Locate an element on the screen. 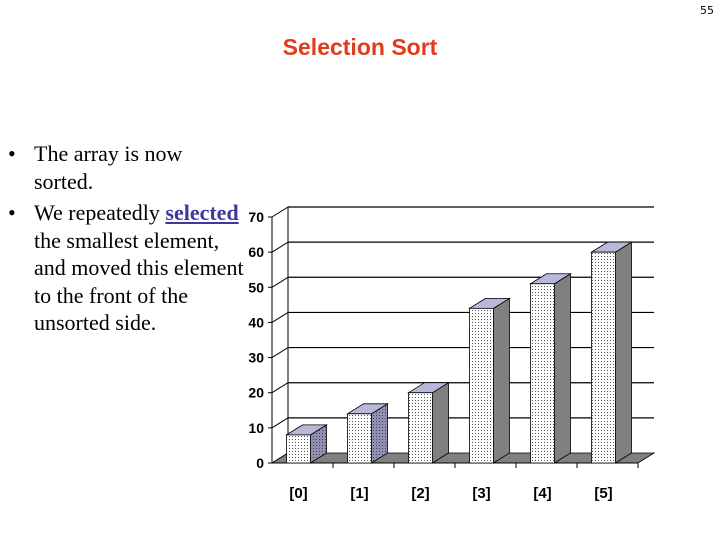 Image resolution: width=720 pixels, height=540 pixels. x-category-label: [5] is located at coordinates (603, 493).